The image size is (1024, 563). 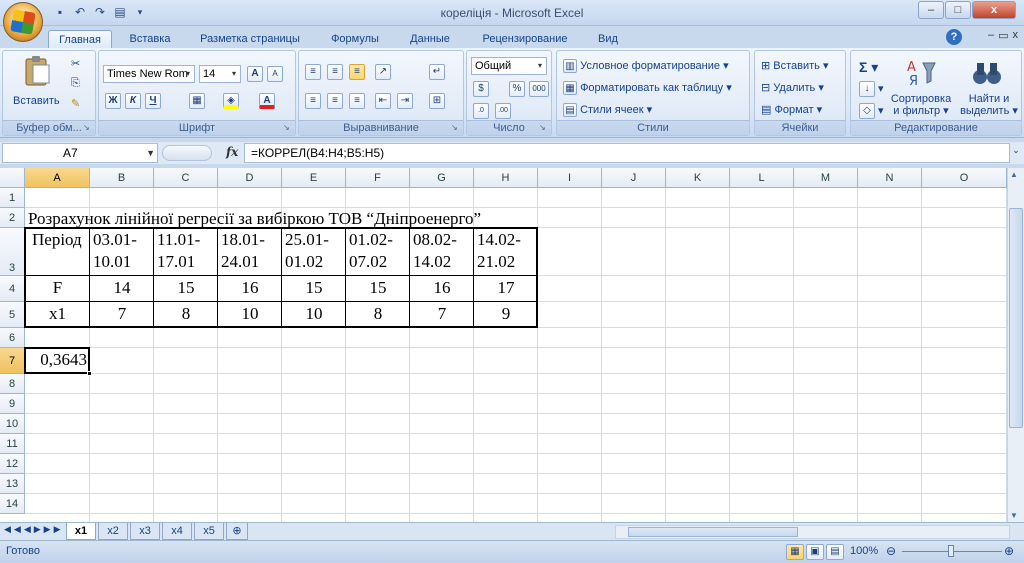 What do you see at coordinates (122, 178) in the screenshot?
I see `column-header-b: B` at bounding box center [122, 178].